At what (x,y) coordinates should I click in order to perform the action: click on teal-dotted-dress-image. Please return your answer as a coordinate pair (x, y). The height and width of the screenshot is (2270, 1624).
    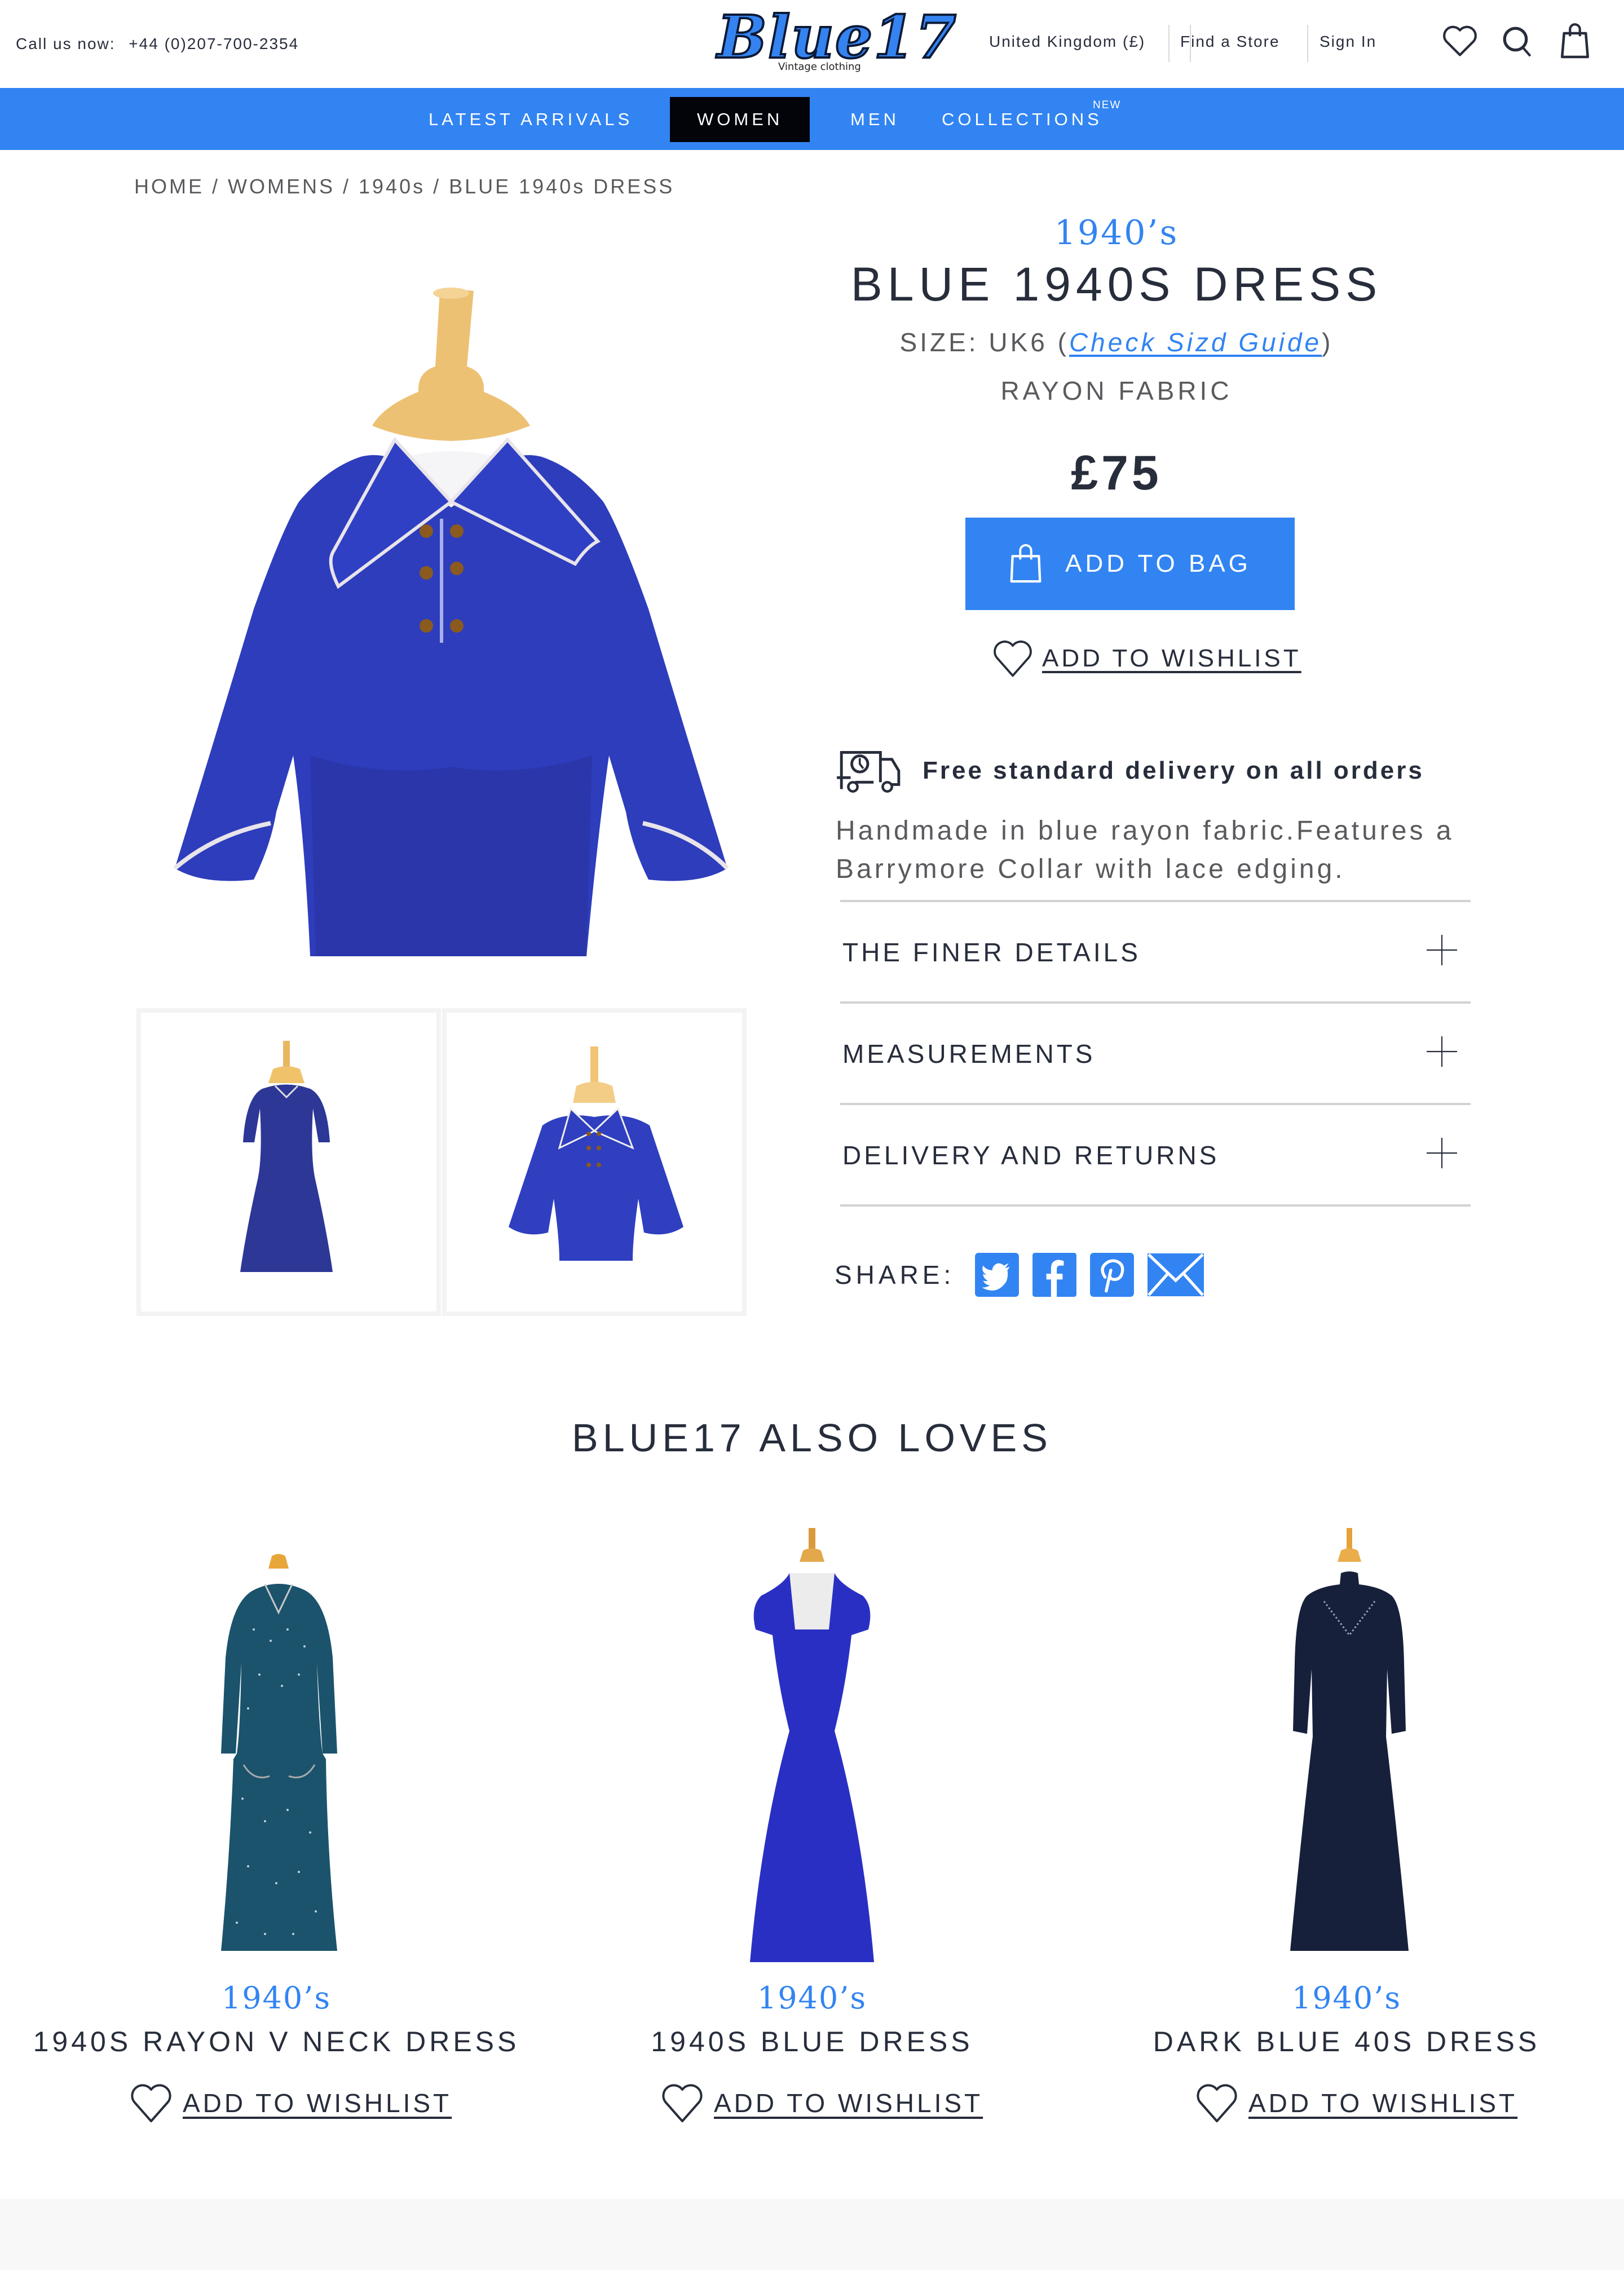
    Looking at the image, I should click on (276, 1748).